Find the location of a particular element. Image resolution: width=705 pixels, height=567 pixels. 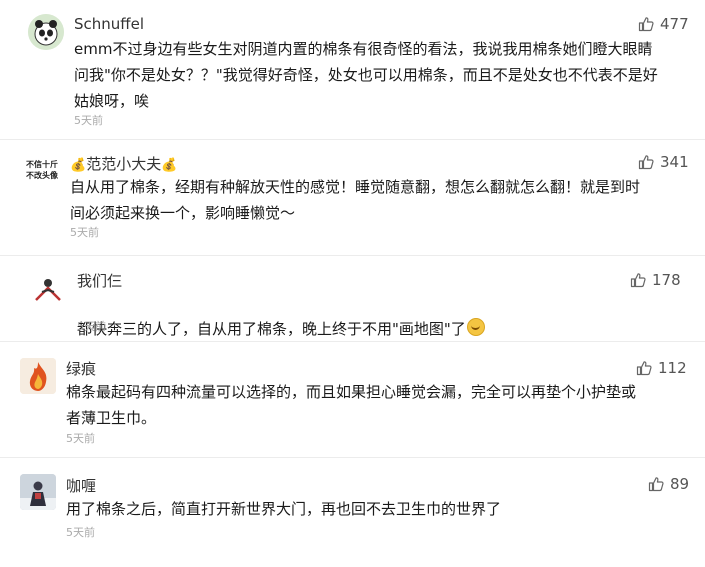

username: 咖喱 is located at coordinates (81, 485).